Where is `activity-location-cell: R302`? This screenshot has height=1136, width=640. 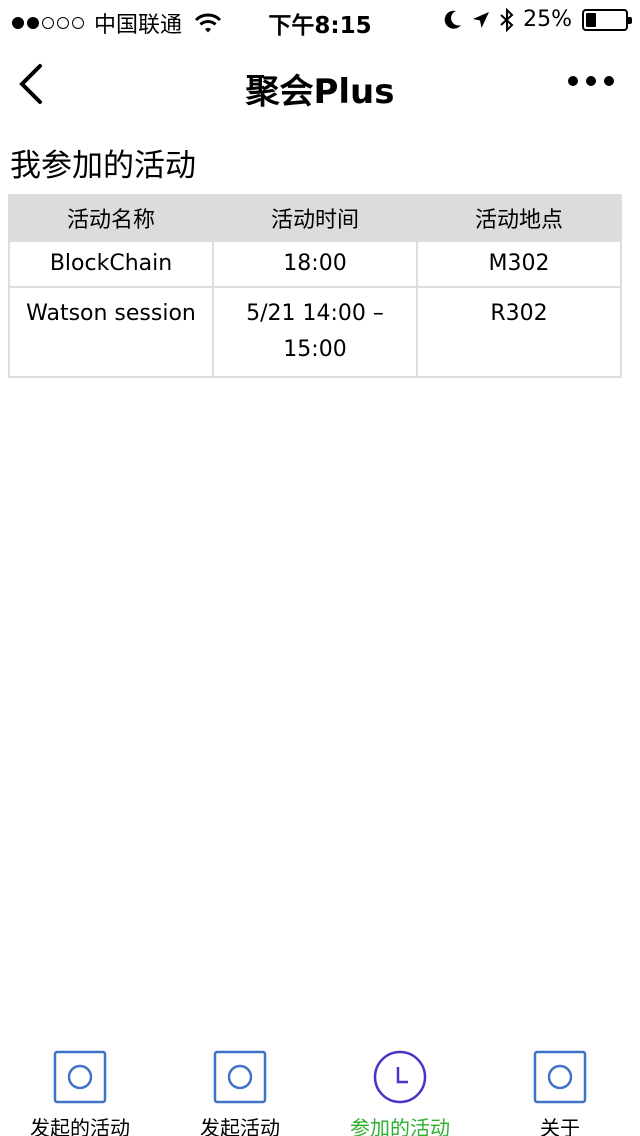 activity-location-cell: R302 is located at coordinates (519, 332).